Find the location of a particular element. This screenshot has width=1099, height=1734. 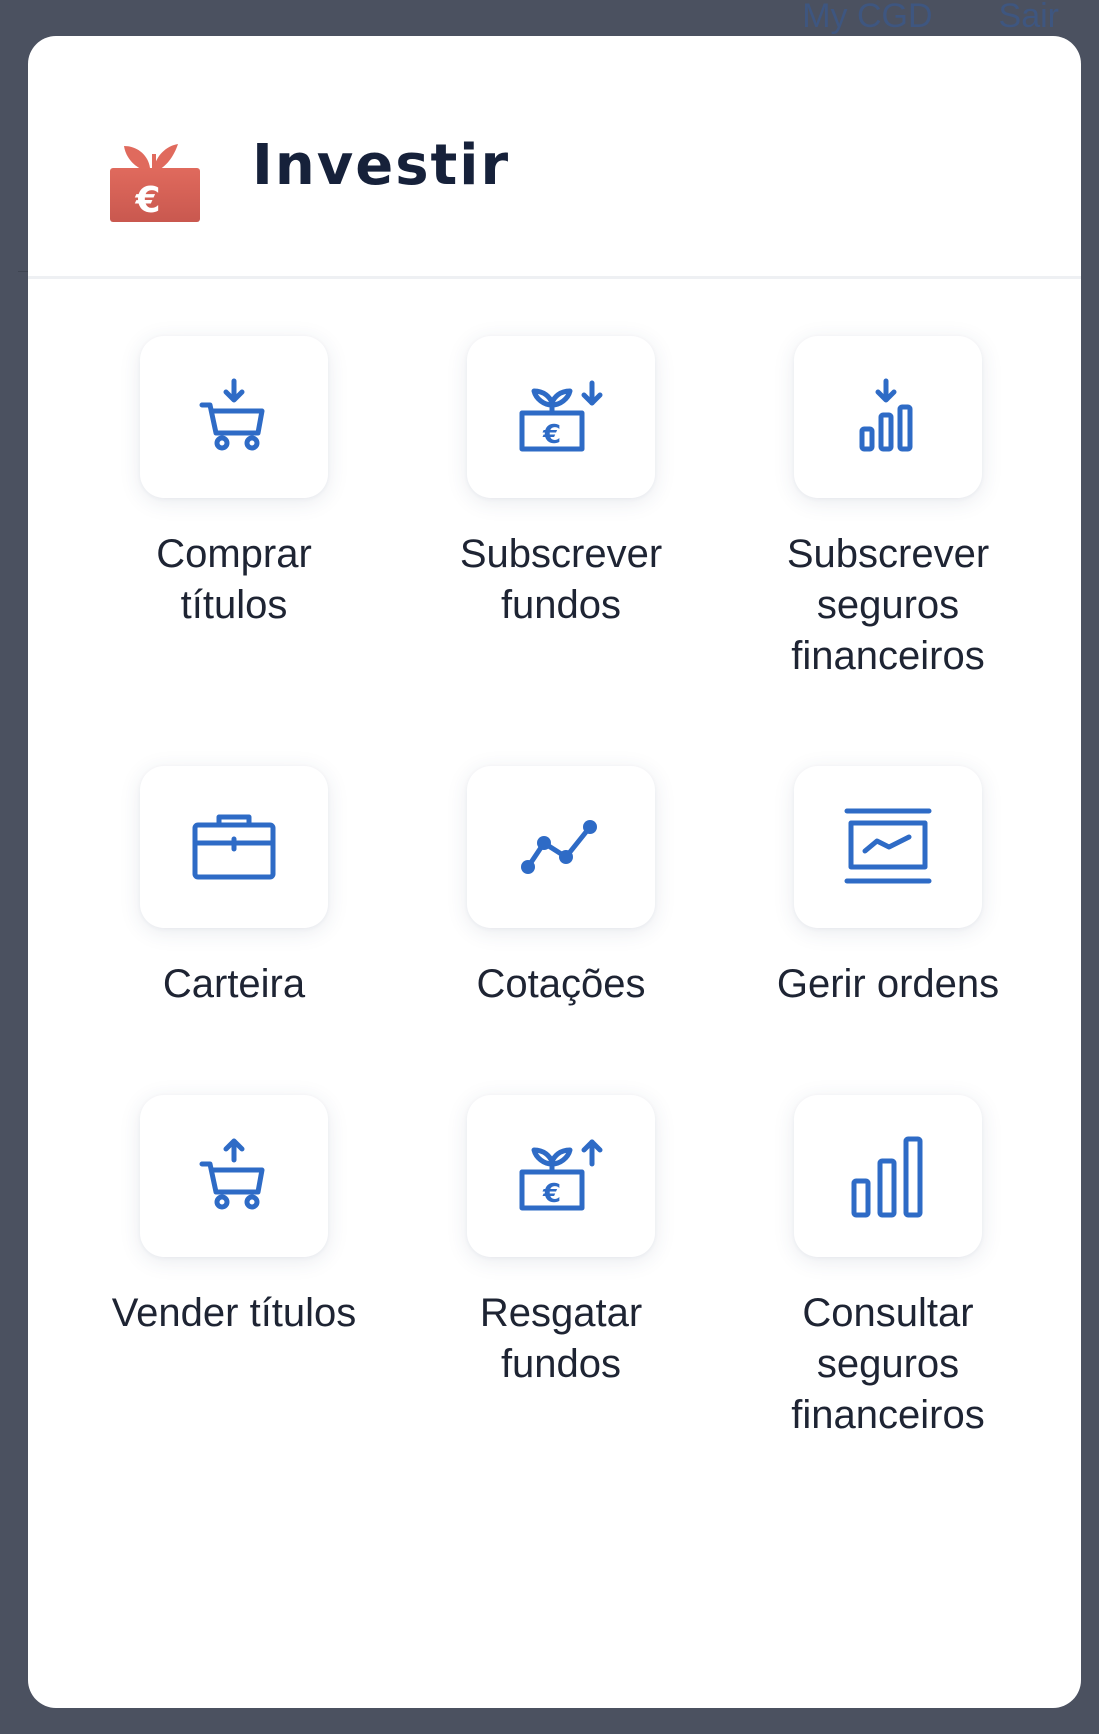

tile-cotacoes: Cotações is located at coordinates (561, 888).